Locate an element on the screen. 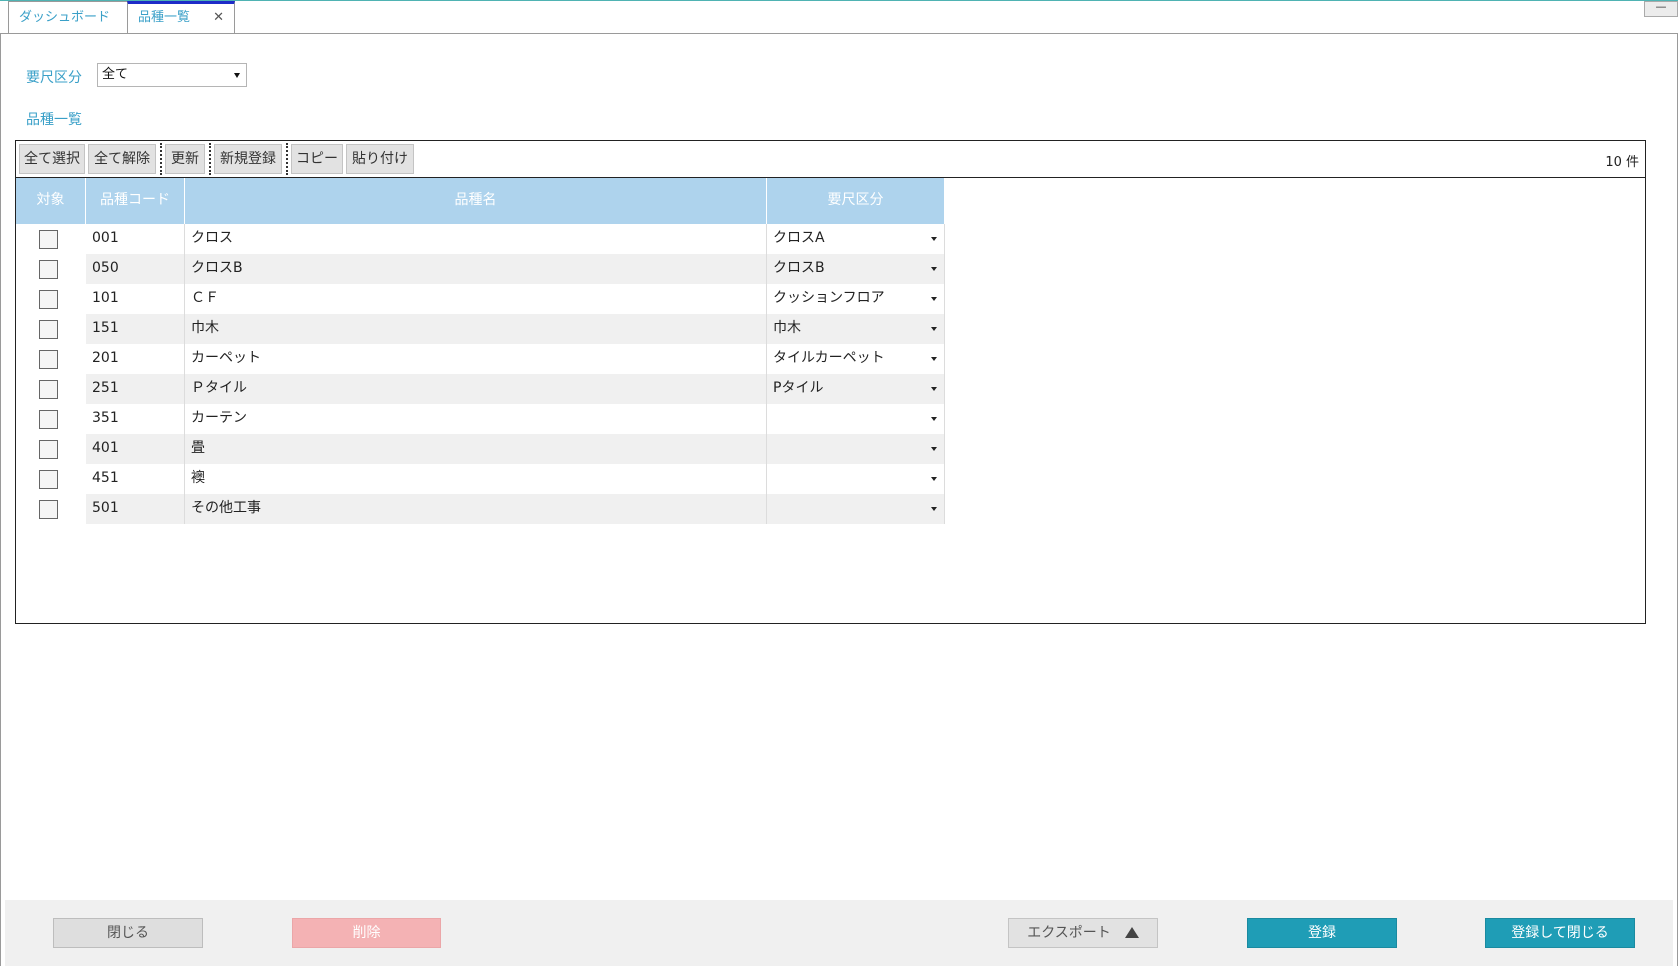 Image resolution: width=1678 pixels, height=966 pixels. tab-product-list-label: 品種一覧 is located at coordinates (164, 17).